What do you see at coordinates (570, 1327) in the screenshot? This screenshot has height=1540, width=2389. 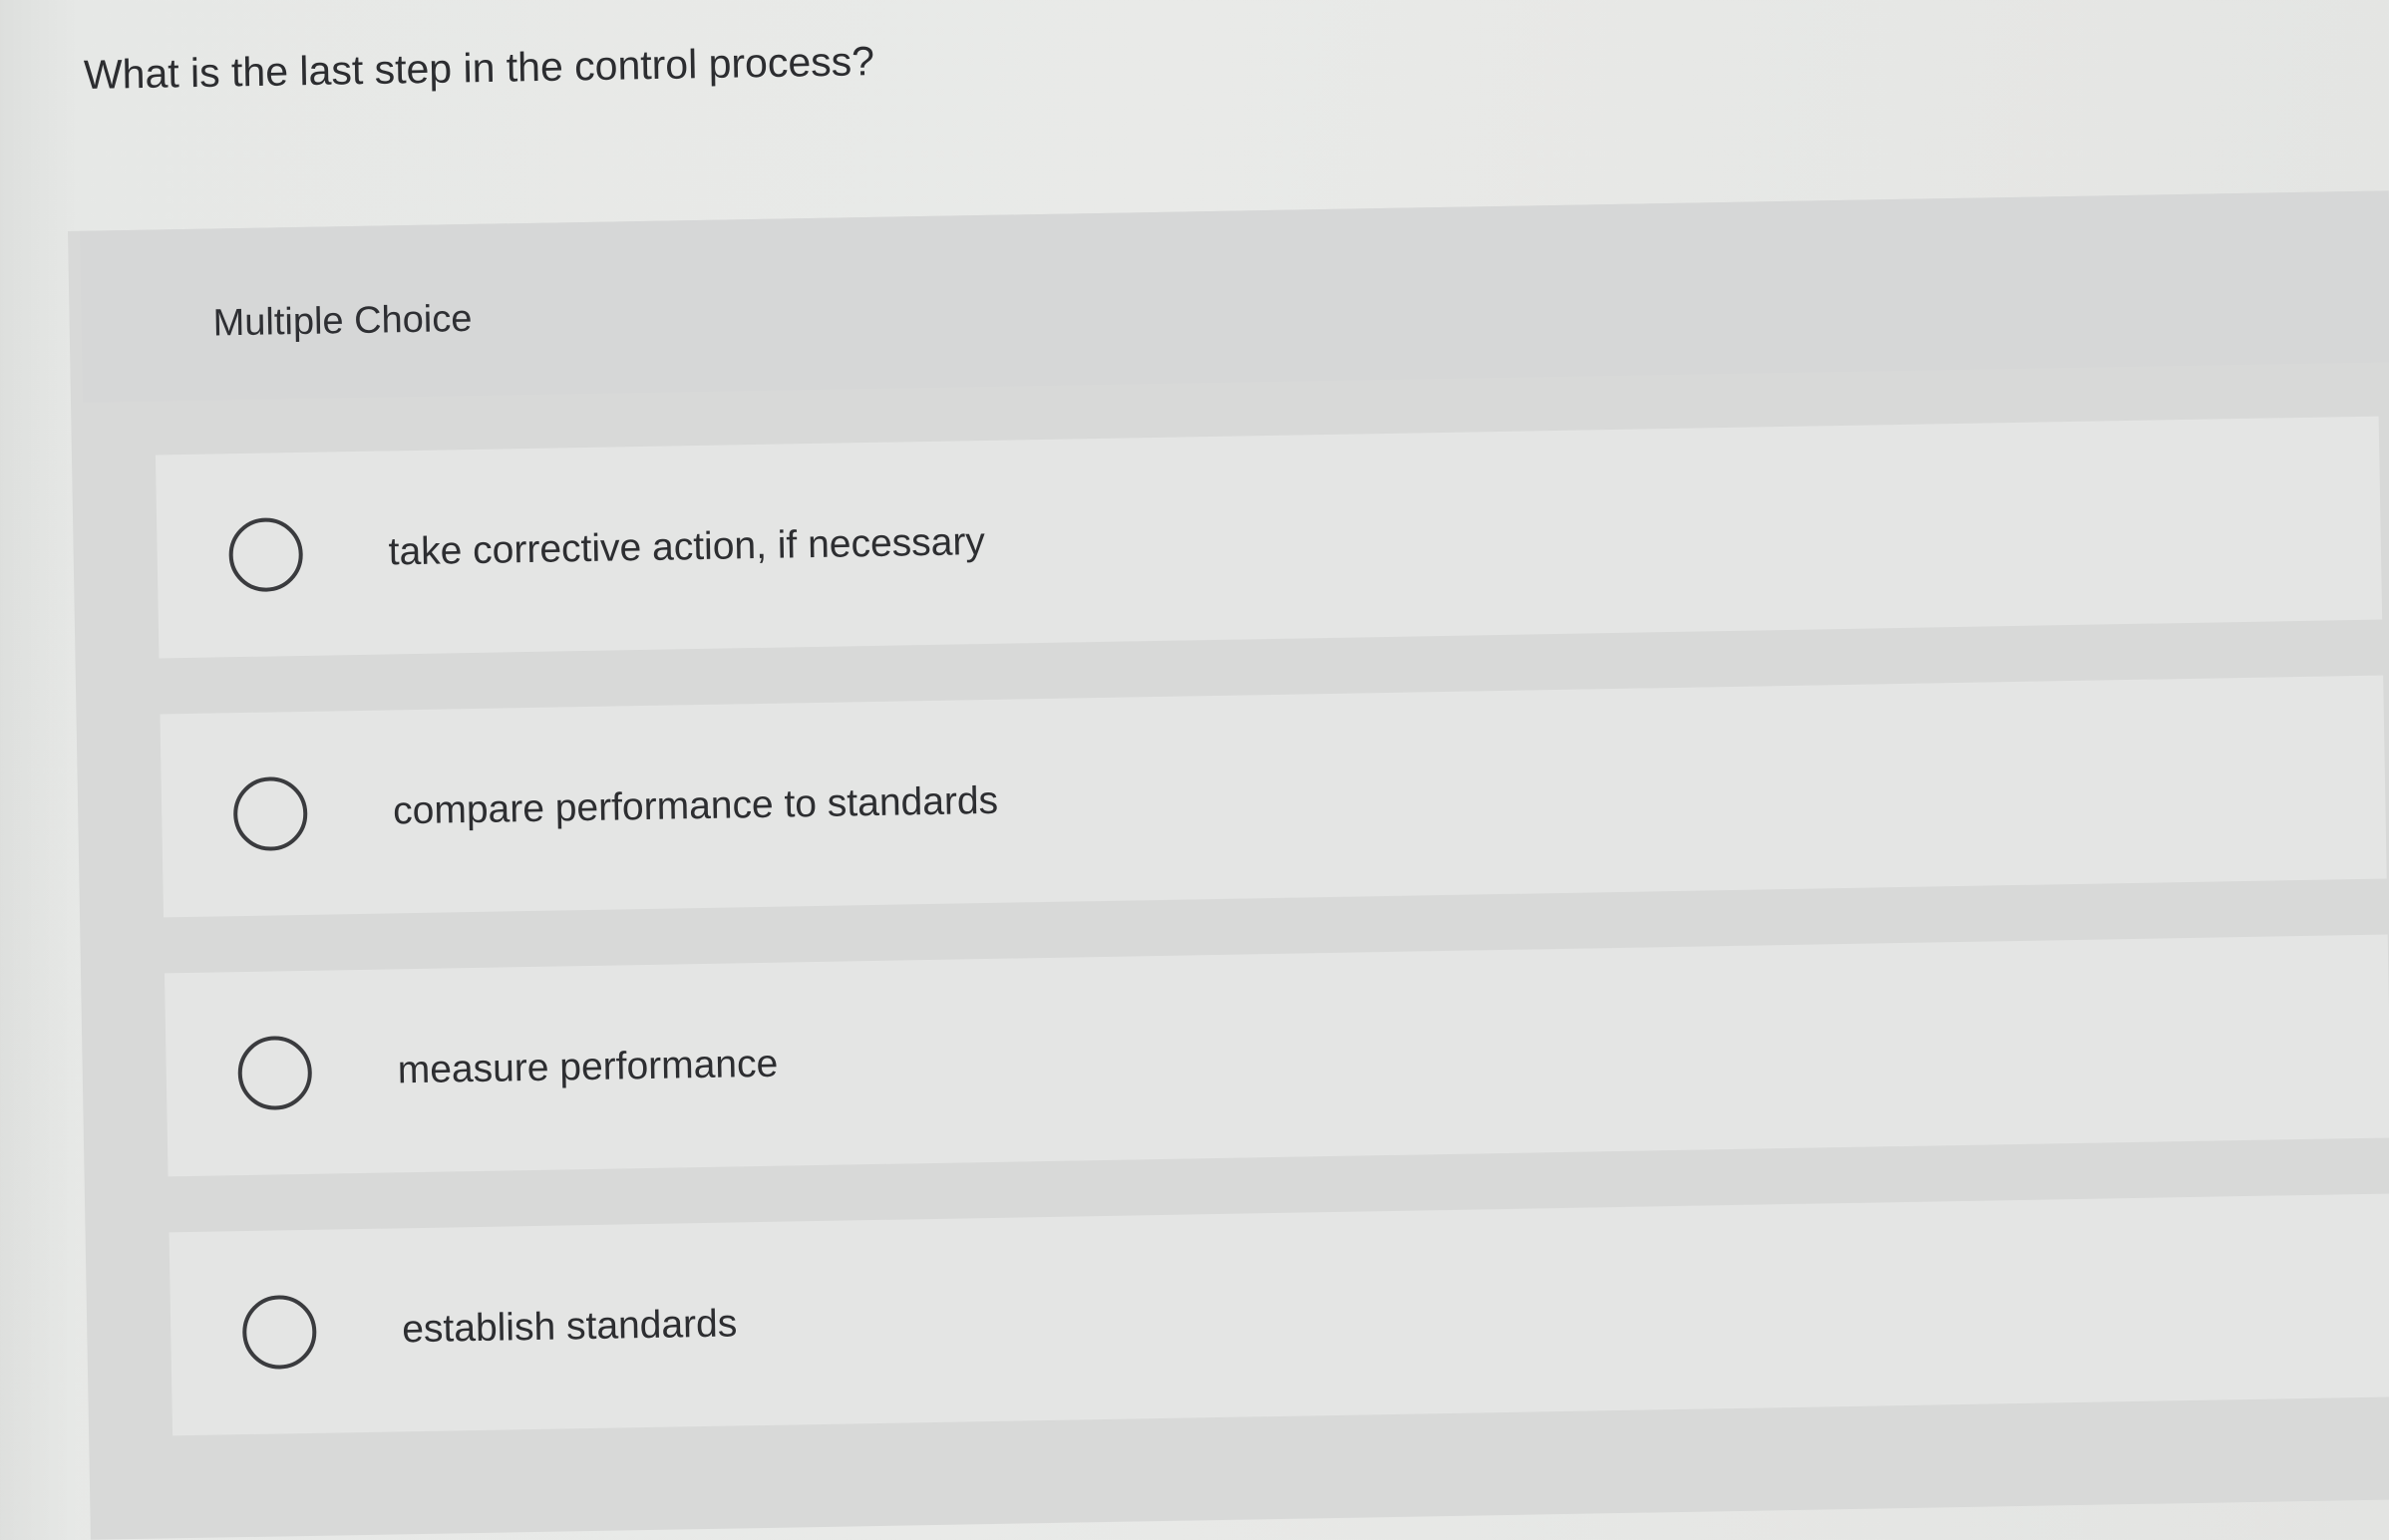 I see `answer-option-label: establish standards` at bounding box center [570, 1327].